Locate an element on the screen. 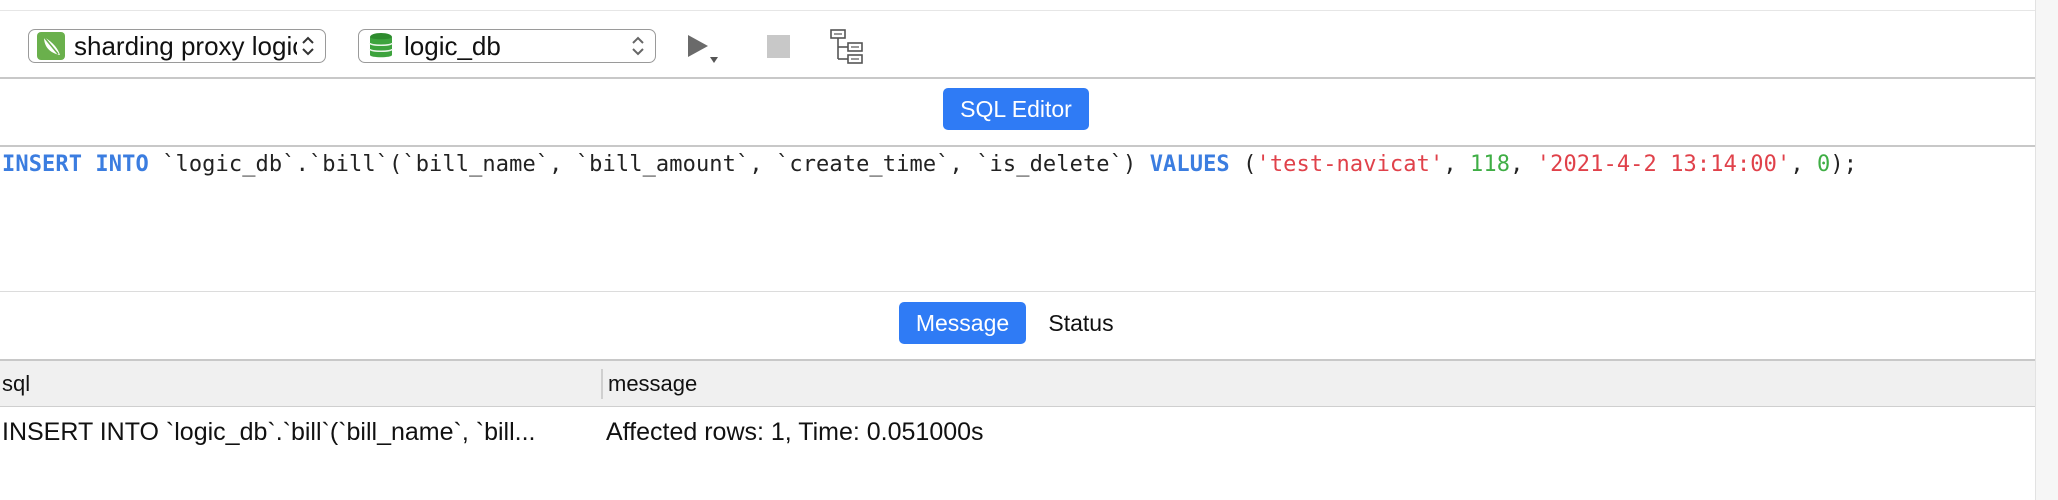 This screenshot has height=500, width=2058. column-header-sql: sql is located at coordinates (16, 384).